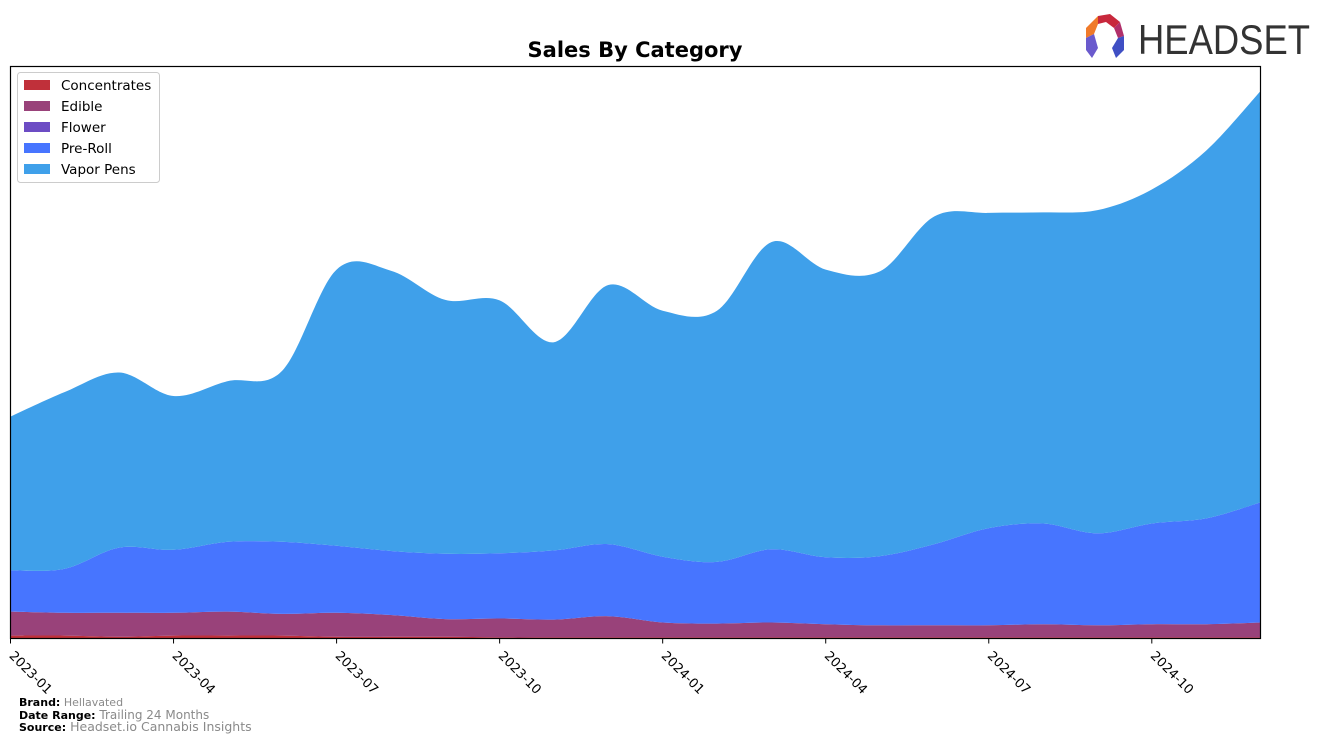  What do you see at coordinates (845, 673) in the screenshot?
I see `x-tick-label: 2024-04` at bounding box center [845, 673].